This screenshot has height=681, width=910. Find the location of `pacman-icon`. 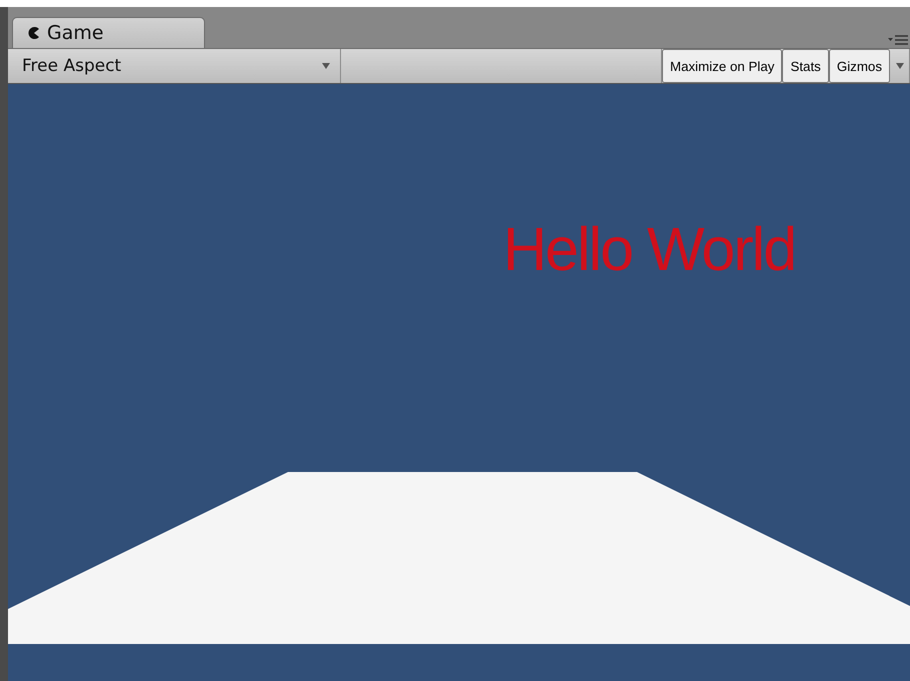

pacman-icon is located at coordinates (34, 33).